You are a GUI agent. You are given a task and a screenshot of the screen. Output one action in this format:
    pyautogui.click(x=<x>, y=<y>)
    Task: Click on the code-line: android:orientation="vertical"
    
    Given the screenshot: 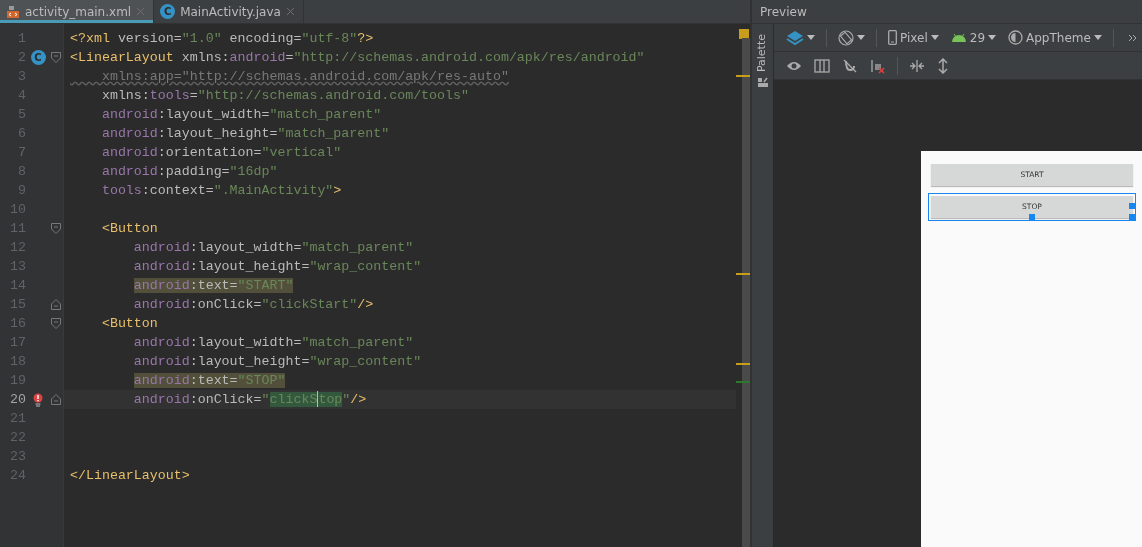 What is the action you would take?
    pyautogui.click(x=221, y=153)
    